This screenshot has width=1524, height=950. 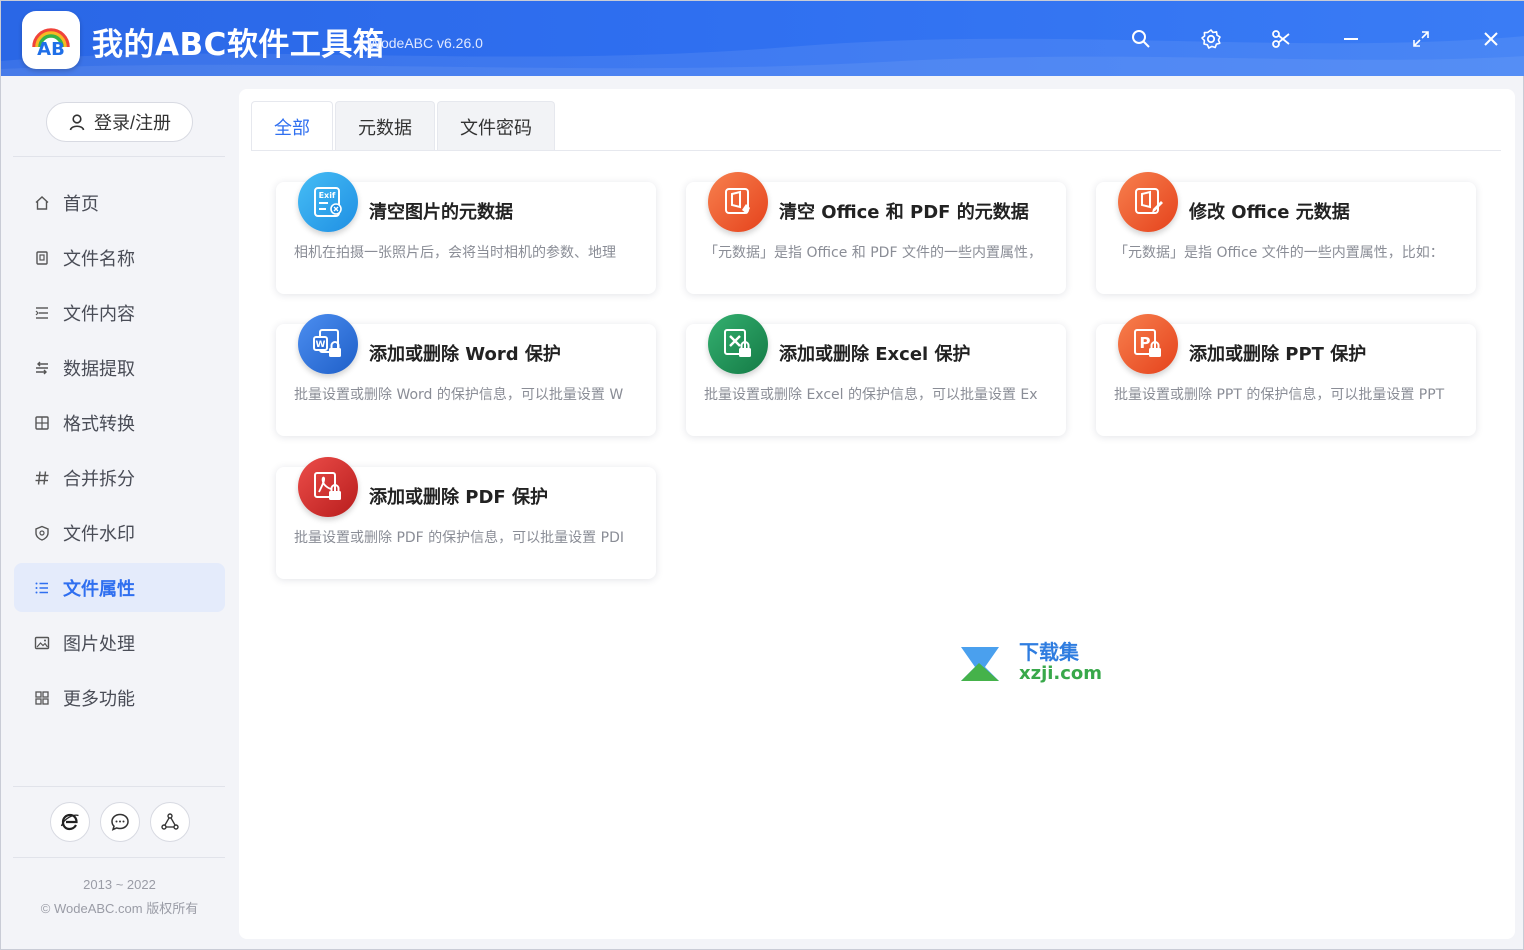 What do you see at coordinates (81, 204) in the screenshot?
I see `sidebar-item-label: 首页` at bounding box center [81, 204].